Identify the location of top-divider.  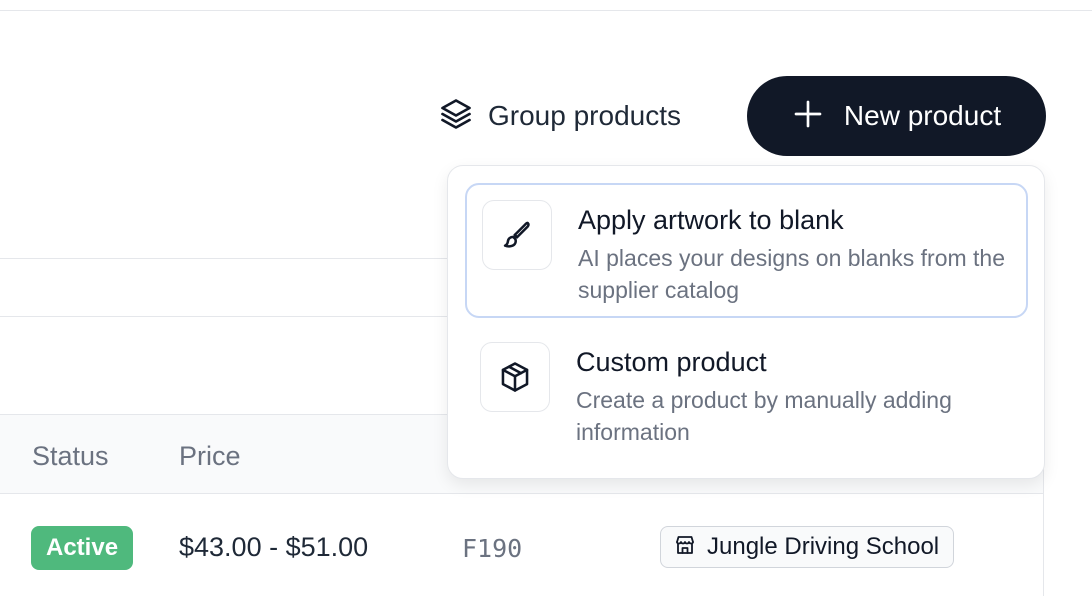
(546, 10).